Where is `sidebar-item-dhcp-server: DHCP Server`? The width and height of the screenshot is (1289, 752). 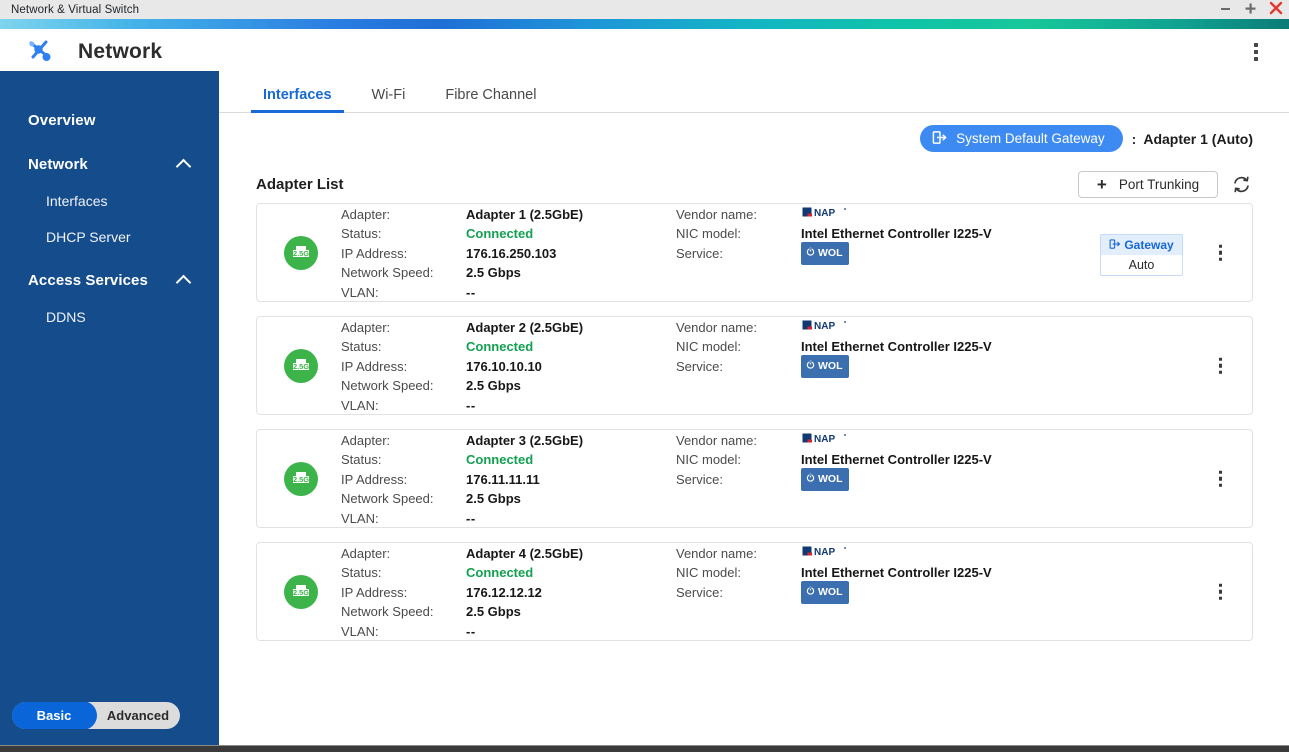
sidebar-item-dhcp-server: DHCP Server is located at coordinates (109, 237).